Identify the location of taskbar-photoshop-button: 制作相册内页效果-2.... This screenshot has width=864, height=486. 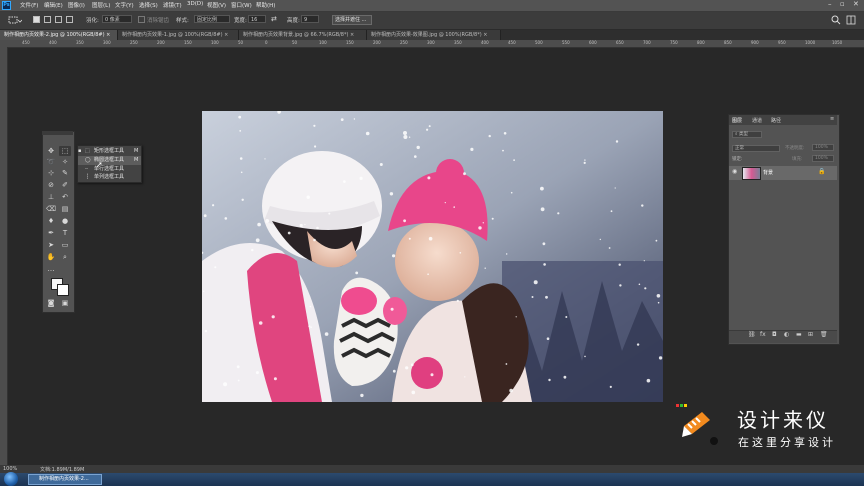
(65, 479).